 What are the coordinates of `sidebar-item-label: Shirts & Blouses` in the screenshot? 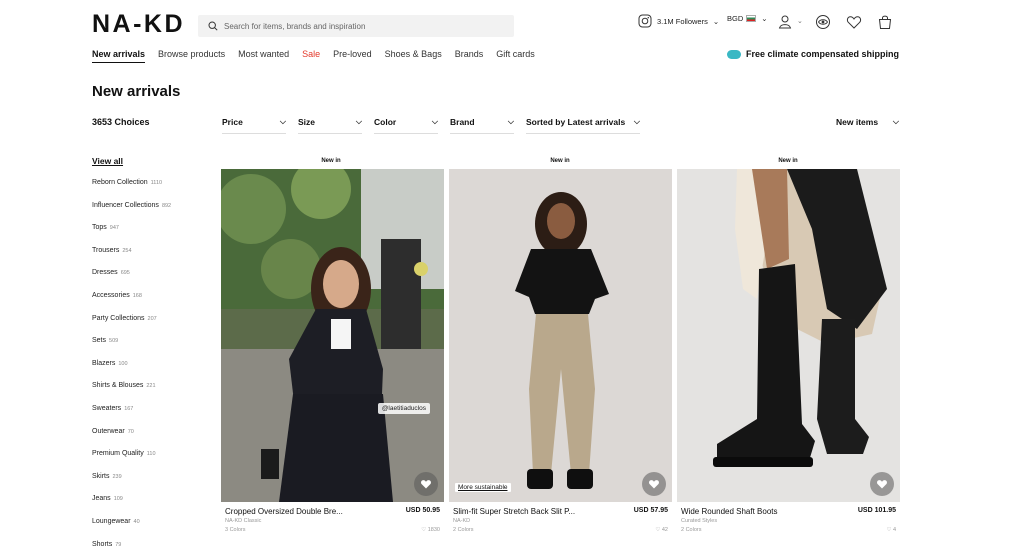 It's located at (118, 386).